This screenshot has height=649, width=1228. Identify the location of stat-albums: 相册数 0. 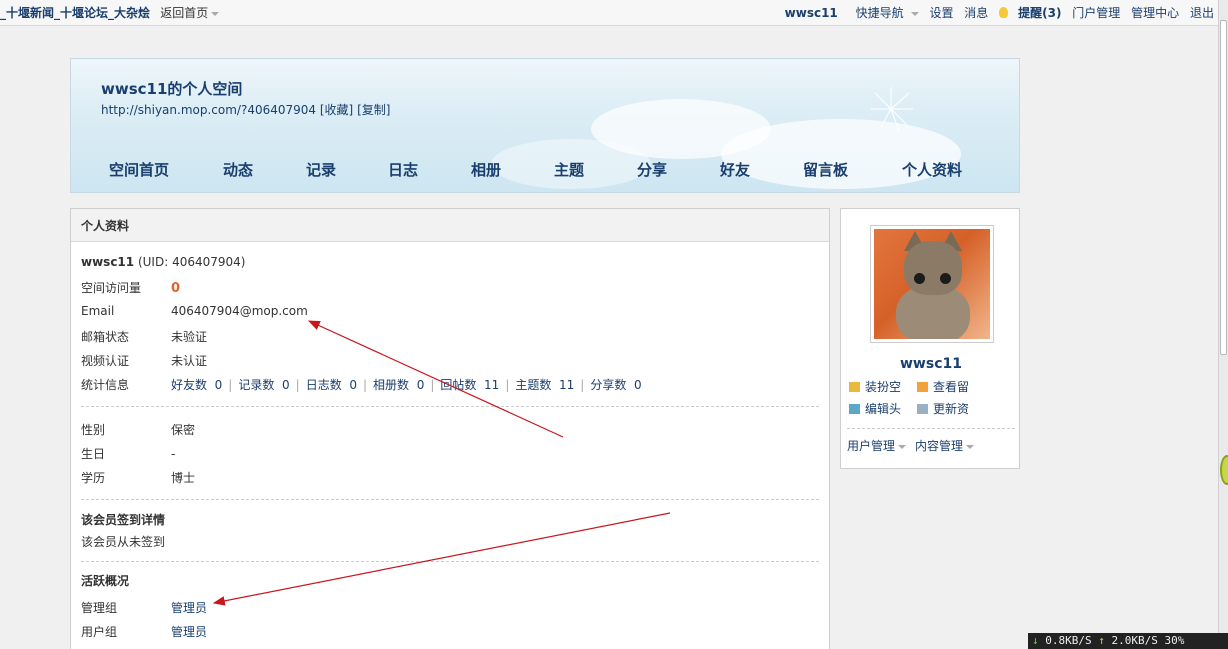
(398, 385).